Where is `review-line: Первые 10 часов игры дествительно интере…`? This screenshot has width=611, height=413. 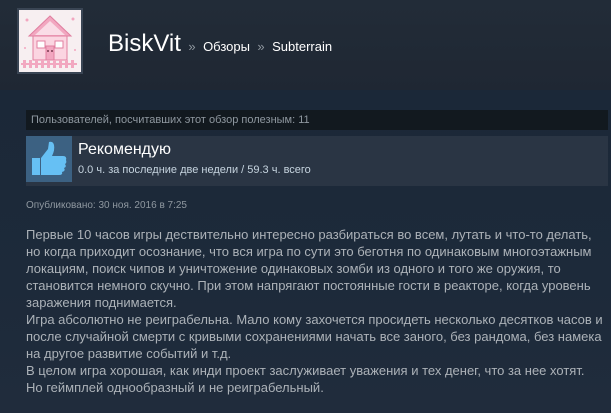 review-line: Первые 10 часов игры дествительно интере… is located at coordinates (309, 234).